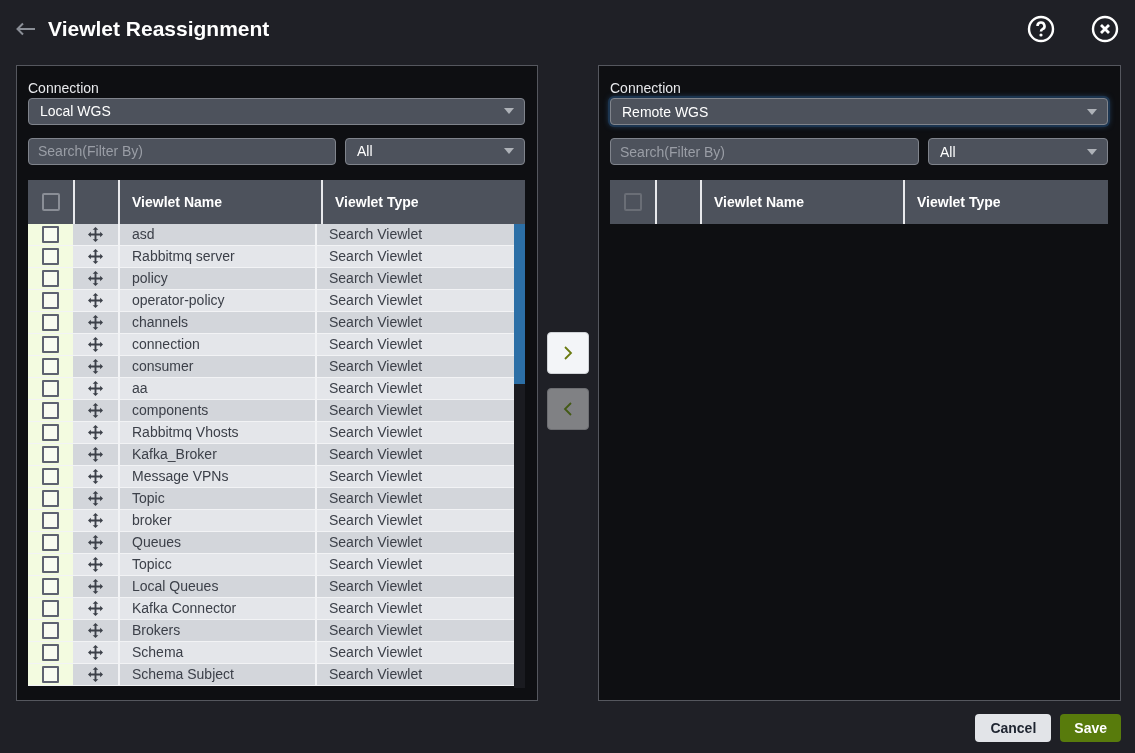  Describe the element at coordinates (216, 520) in the screenshot. I see `table-cell: broker` at that location.